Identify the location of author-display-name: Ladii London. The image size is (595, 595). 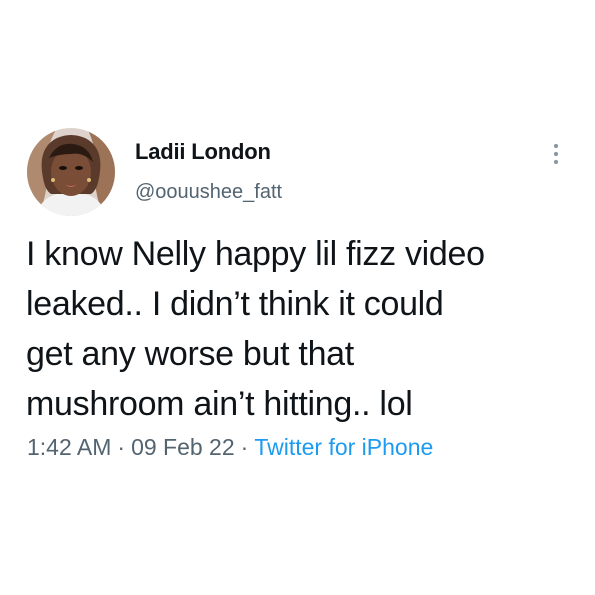
(203, 152).